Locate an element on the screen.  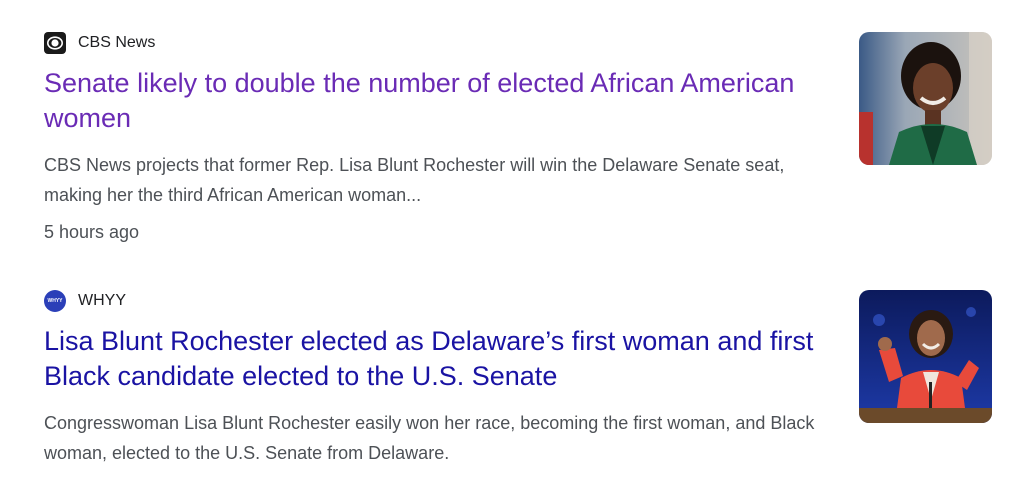
news-source: WHYY WHYY is located at coordinates (518, 301).